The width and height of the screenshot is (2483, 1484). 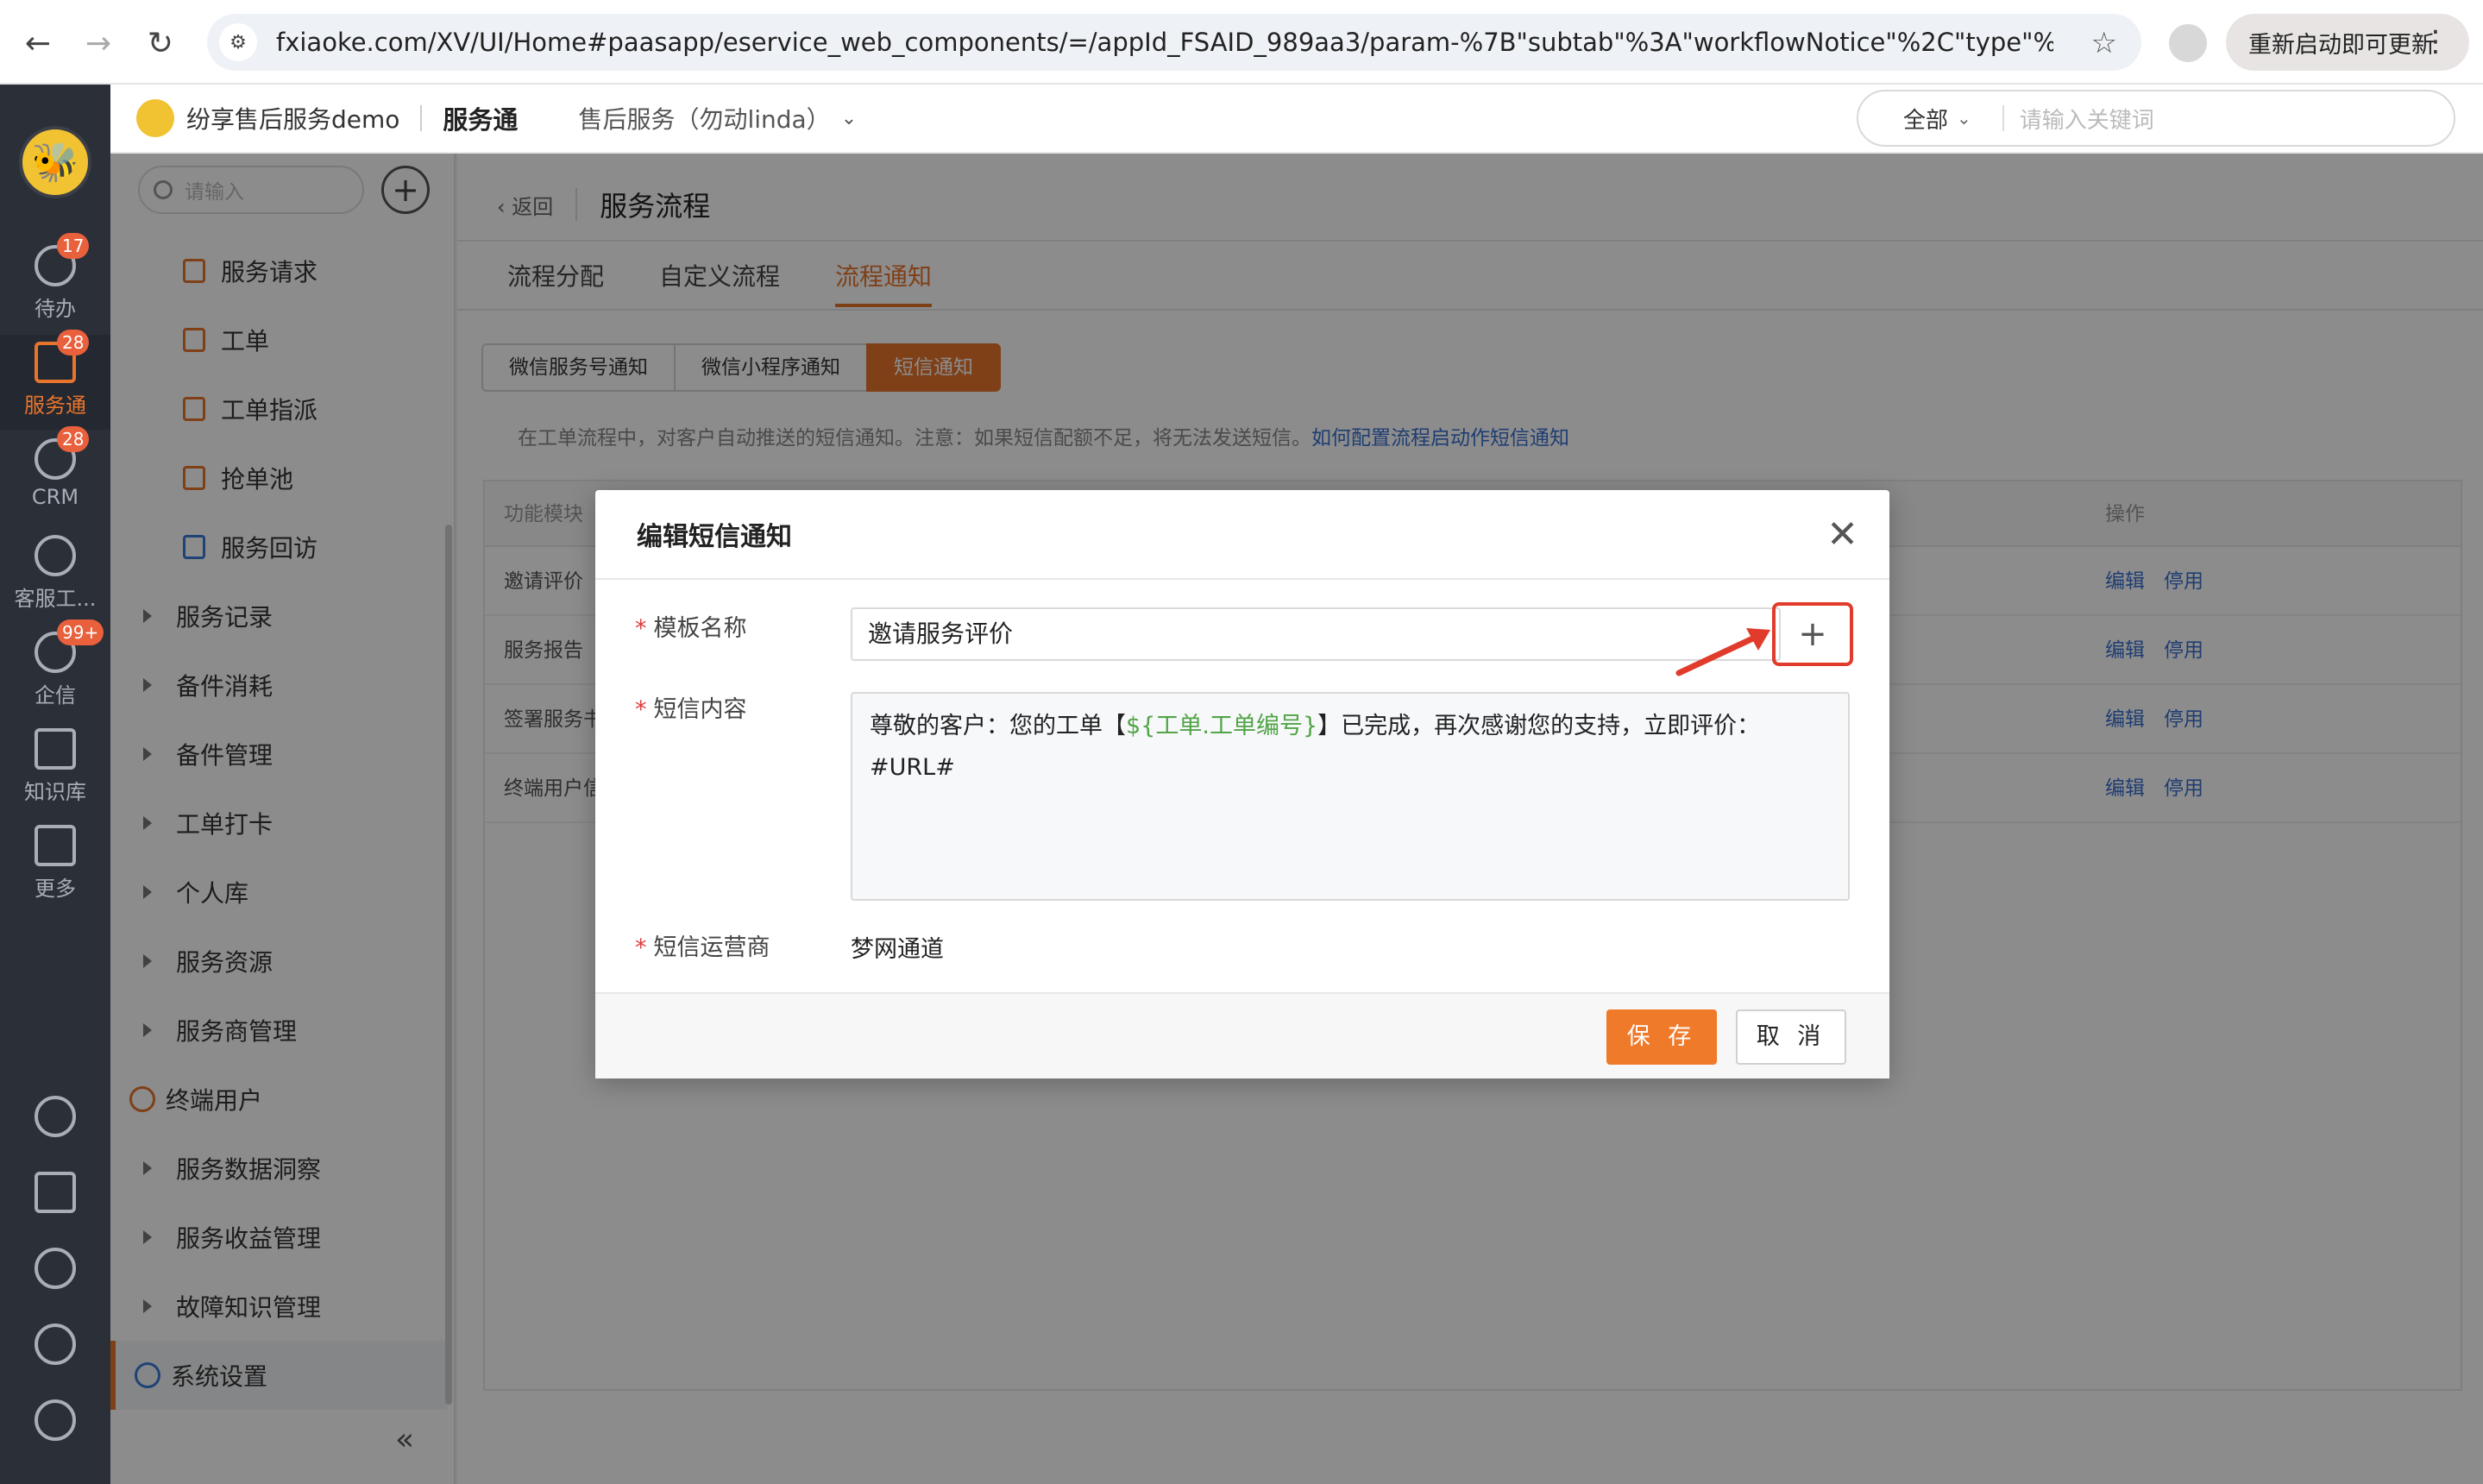 I want to click on content-url-token: #URL#, so click(x=912, y=768).